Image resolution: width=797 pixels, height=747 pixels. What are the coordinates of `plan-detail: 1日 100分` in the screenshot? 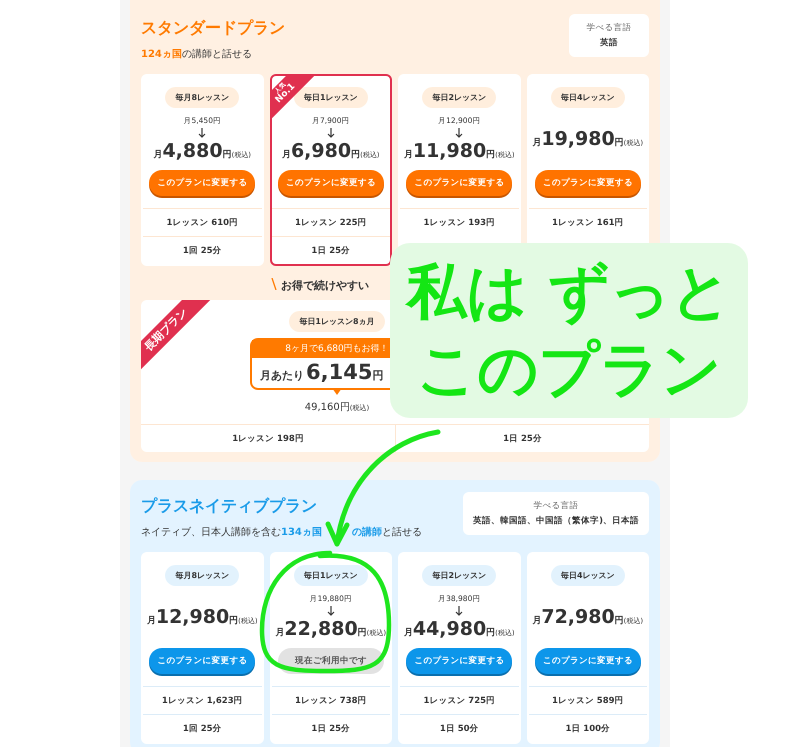 It's located at (587, 728).